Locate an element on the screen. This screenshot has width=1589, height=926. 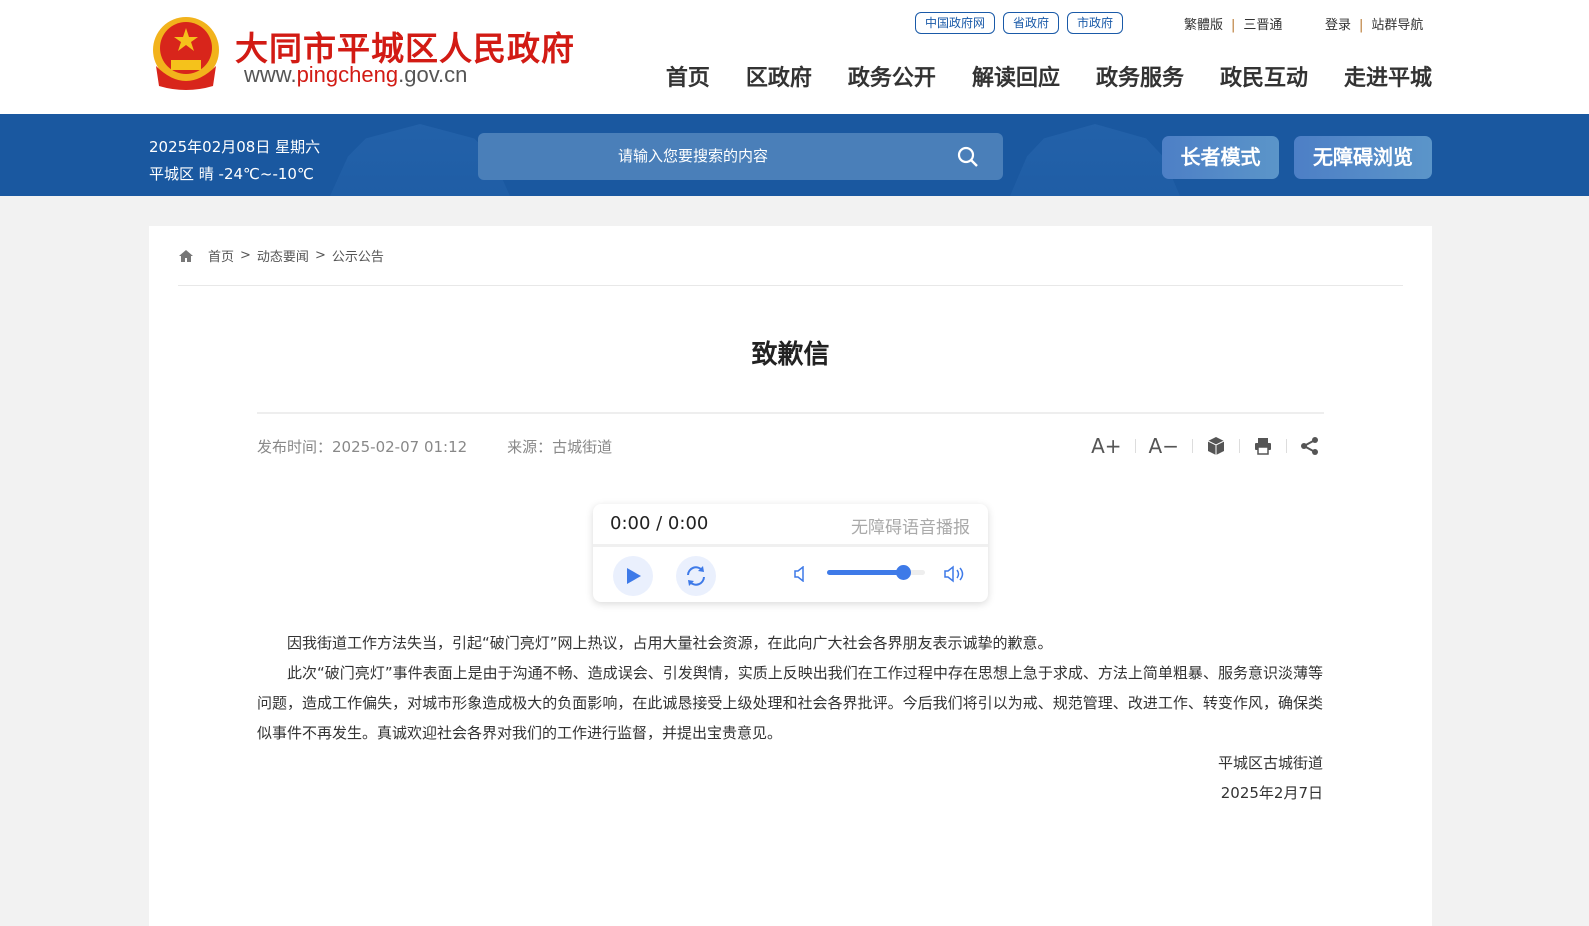
tower-decoration is located at coordinates (1095, 160).